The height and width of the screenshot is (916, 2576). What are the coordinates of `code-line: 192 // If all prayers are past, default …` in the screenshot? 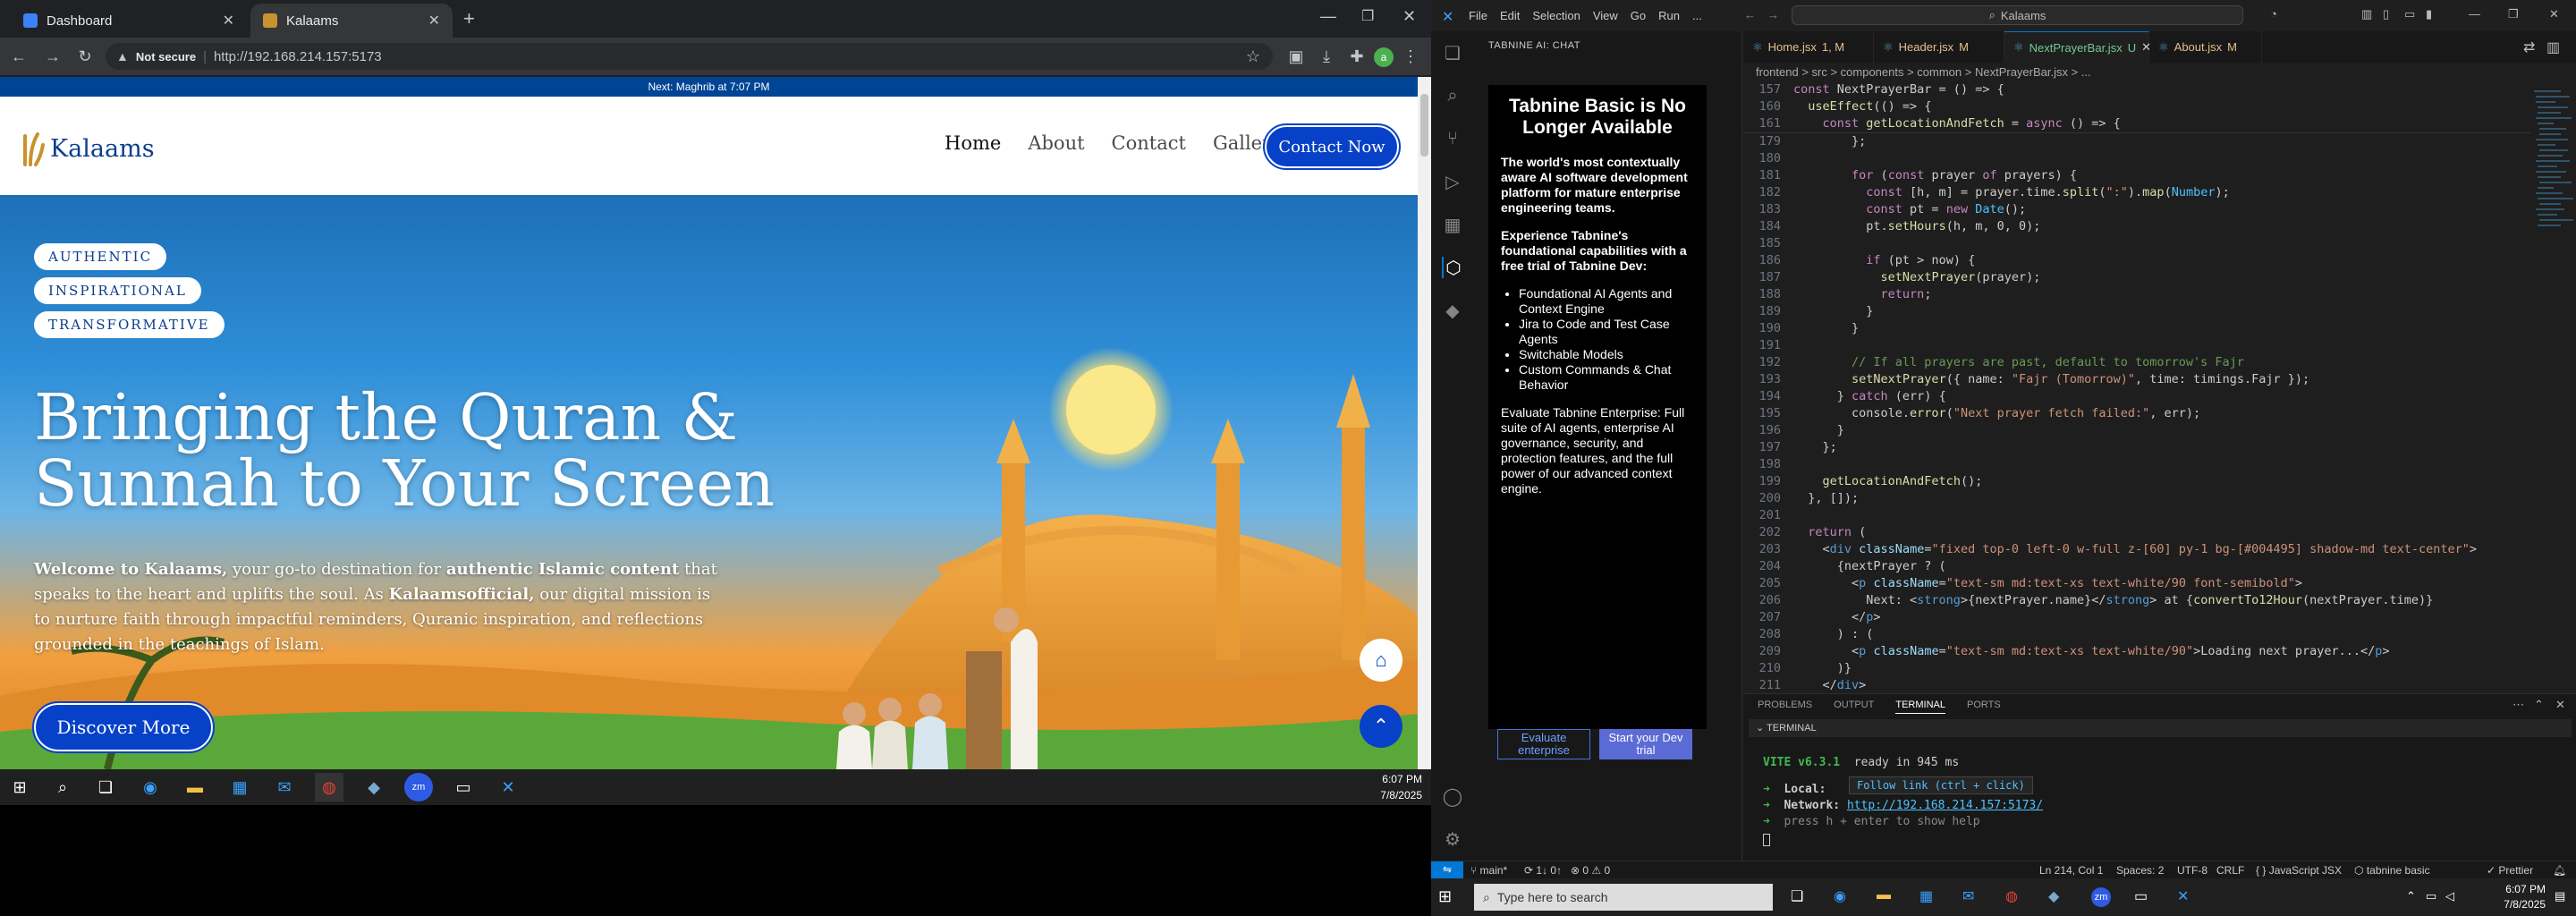 It's located at (2136, 362).